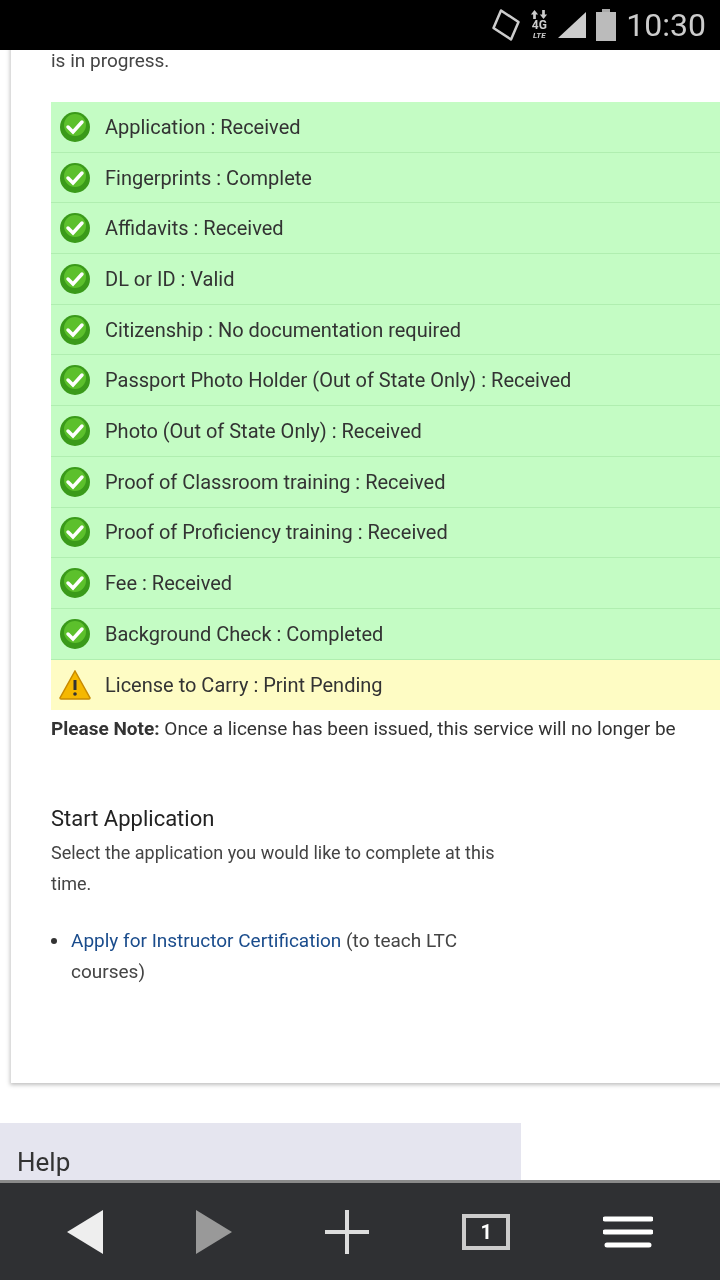 The height and width of the screenshot is (1280, 720). I want to click on rotation-icon, so click(506, 25).